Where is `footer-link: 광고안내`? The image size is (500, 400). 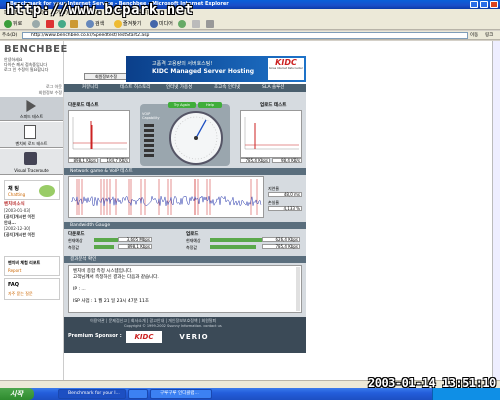
footer-link: 광고안내 is located at coordinates (157, 320).